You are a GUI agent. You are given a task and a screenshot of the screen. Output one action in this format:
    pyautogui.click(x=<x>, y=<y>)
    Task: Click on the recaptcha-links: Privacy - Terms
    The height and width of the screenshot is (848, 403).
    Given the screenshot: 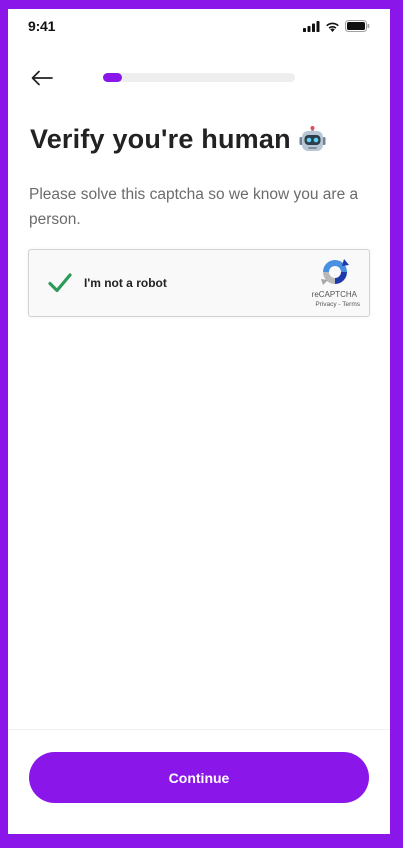 What is the action you would take?
    pyautogui.click(x=337, y=304)
    